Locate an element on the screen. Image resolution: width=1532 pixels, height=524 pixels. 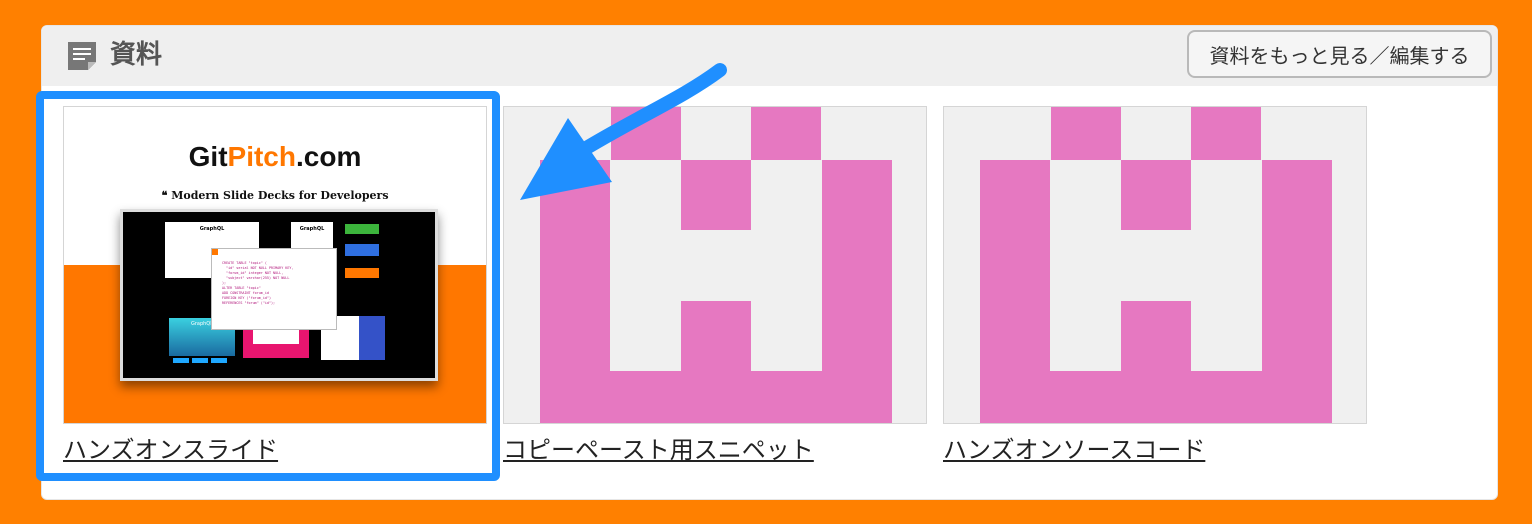
material-title-link: コピーペースト用スニペット is located at coordinates (658, 450).